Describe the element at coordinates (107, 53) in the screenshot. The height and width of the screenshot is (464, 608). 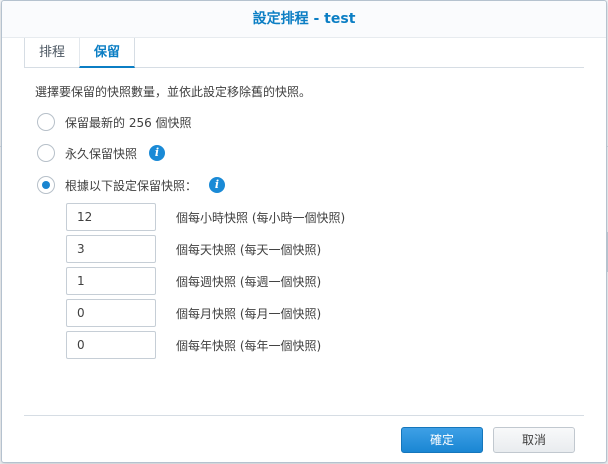
I see `tab-retention: 保留` at that location.